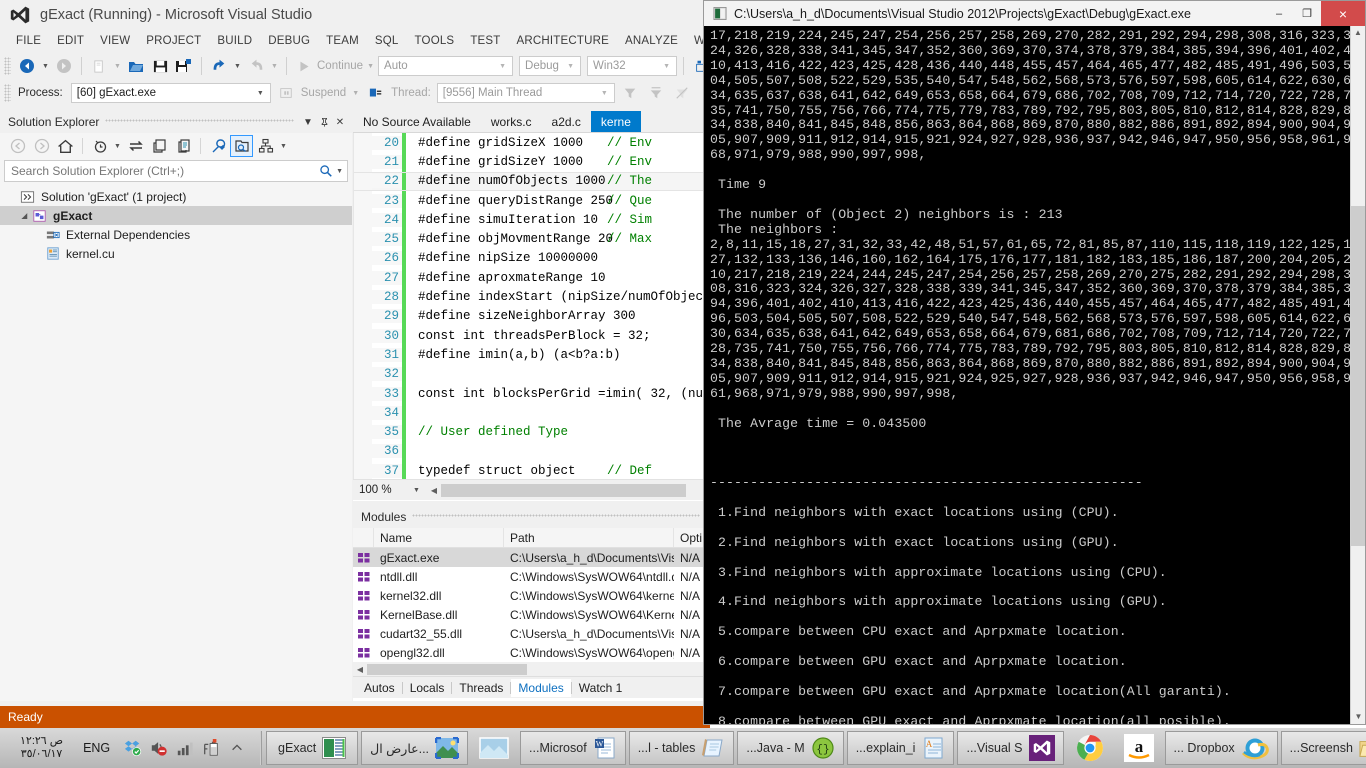  I want to click on code-line: 34, so click(532, 413).